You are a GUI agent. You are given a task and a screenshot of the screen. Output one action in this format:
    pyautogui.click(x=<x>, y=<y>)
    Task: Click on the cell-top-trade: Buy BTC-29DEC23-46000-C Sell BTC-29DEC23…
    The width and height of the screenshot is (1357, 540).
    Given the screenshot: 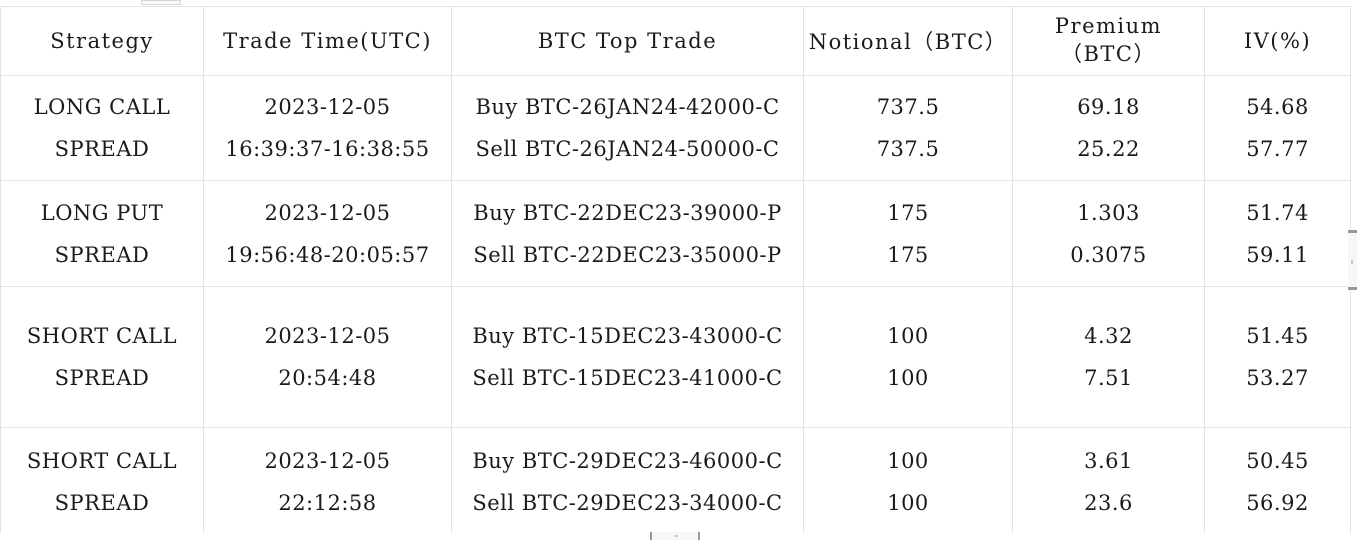 What is the action you would take?
    pyautogui.click(x=627, y=481)
    